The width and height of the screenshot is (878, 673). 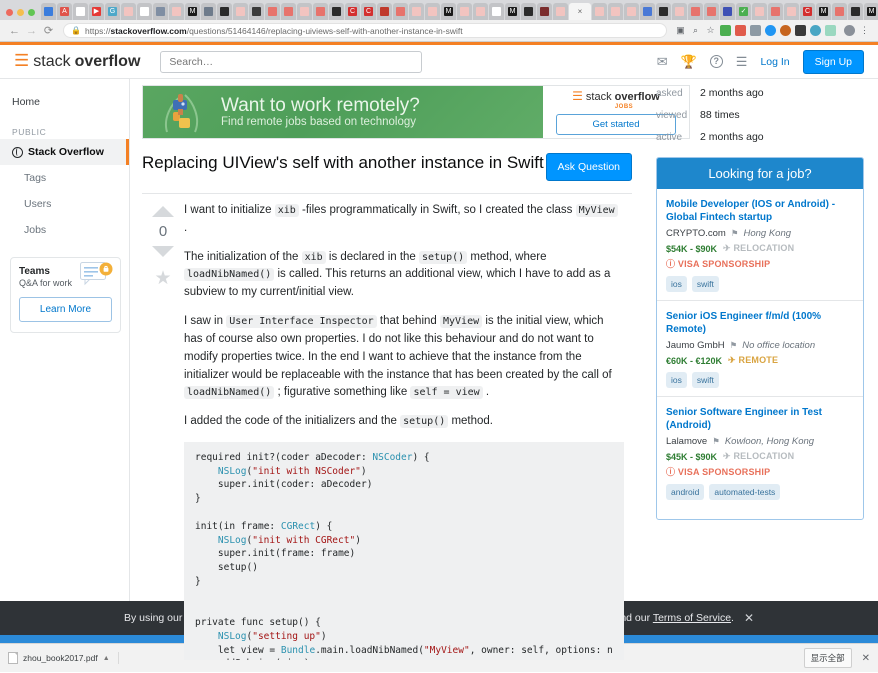 What do you see at coordinates (48, 30) in the screenshot?
I see `reload-icon: ⟳` at bounding box center [48, 30].